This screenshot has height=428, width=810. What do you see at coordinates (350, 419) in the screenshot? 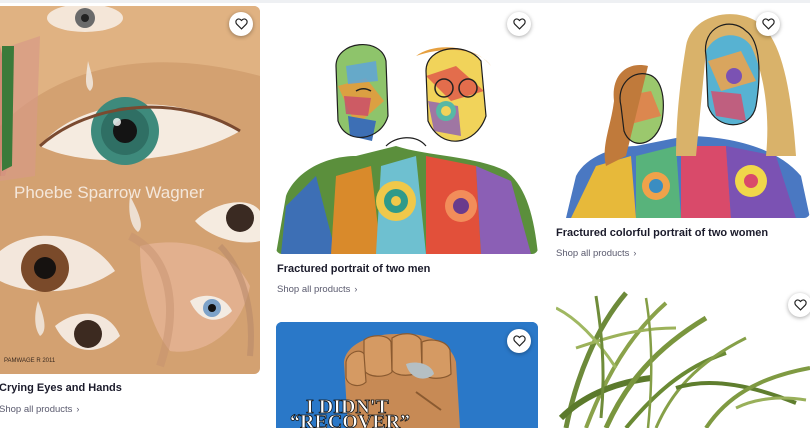
I see `poster-headline-line2: “RECOVER”` at bounding box center [350, 419].